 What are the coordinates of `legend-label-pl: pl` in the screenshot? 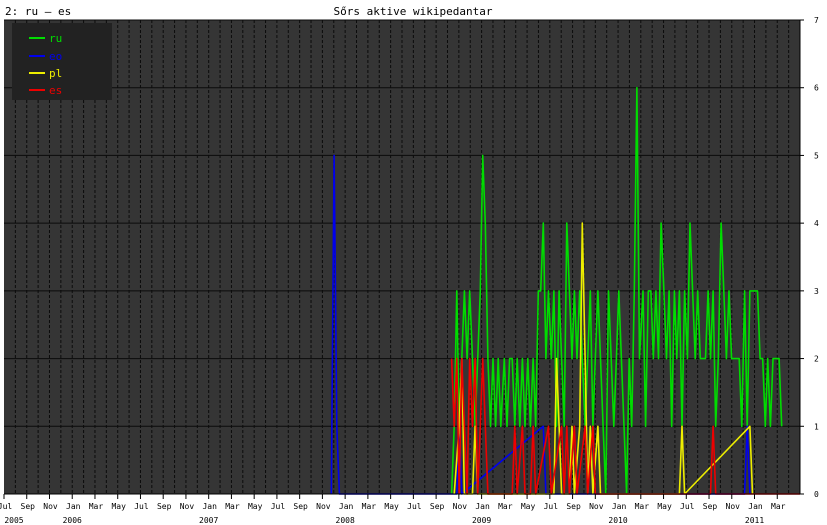 It's located at (55, 73).